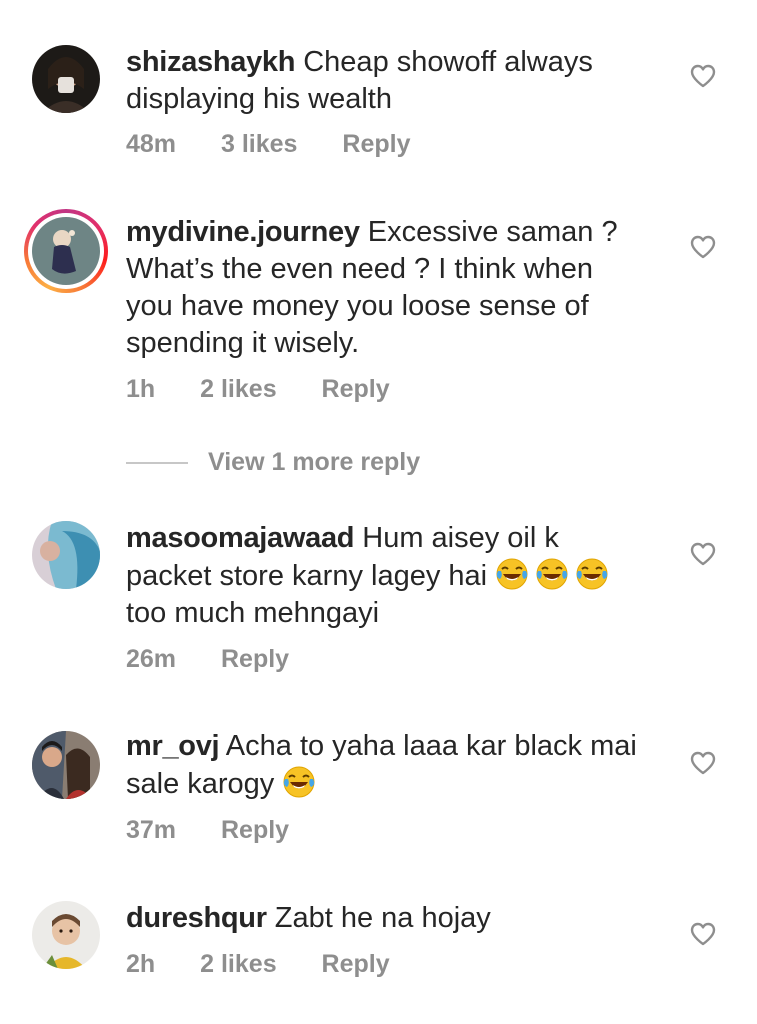 This screenshot has width=757, height=1024. Describe the element at coordinates (382, 918) in the screenshot. I see `comment-text: Zabt he na hojay` at that location.